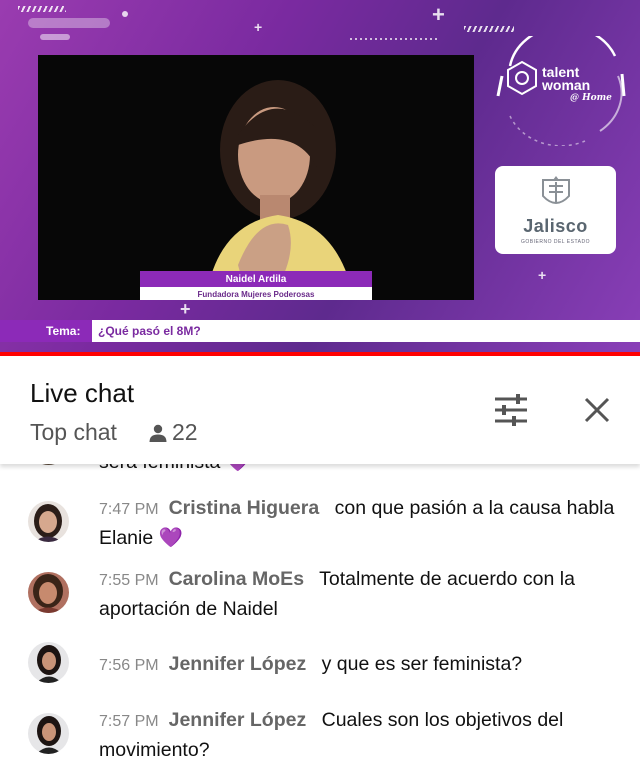 The height and width of the screenshot is (768, 640). Describe the element at coordinates (280, 190) in the screenshot. I see `speaker-image` at that location.